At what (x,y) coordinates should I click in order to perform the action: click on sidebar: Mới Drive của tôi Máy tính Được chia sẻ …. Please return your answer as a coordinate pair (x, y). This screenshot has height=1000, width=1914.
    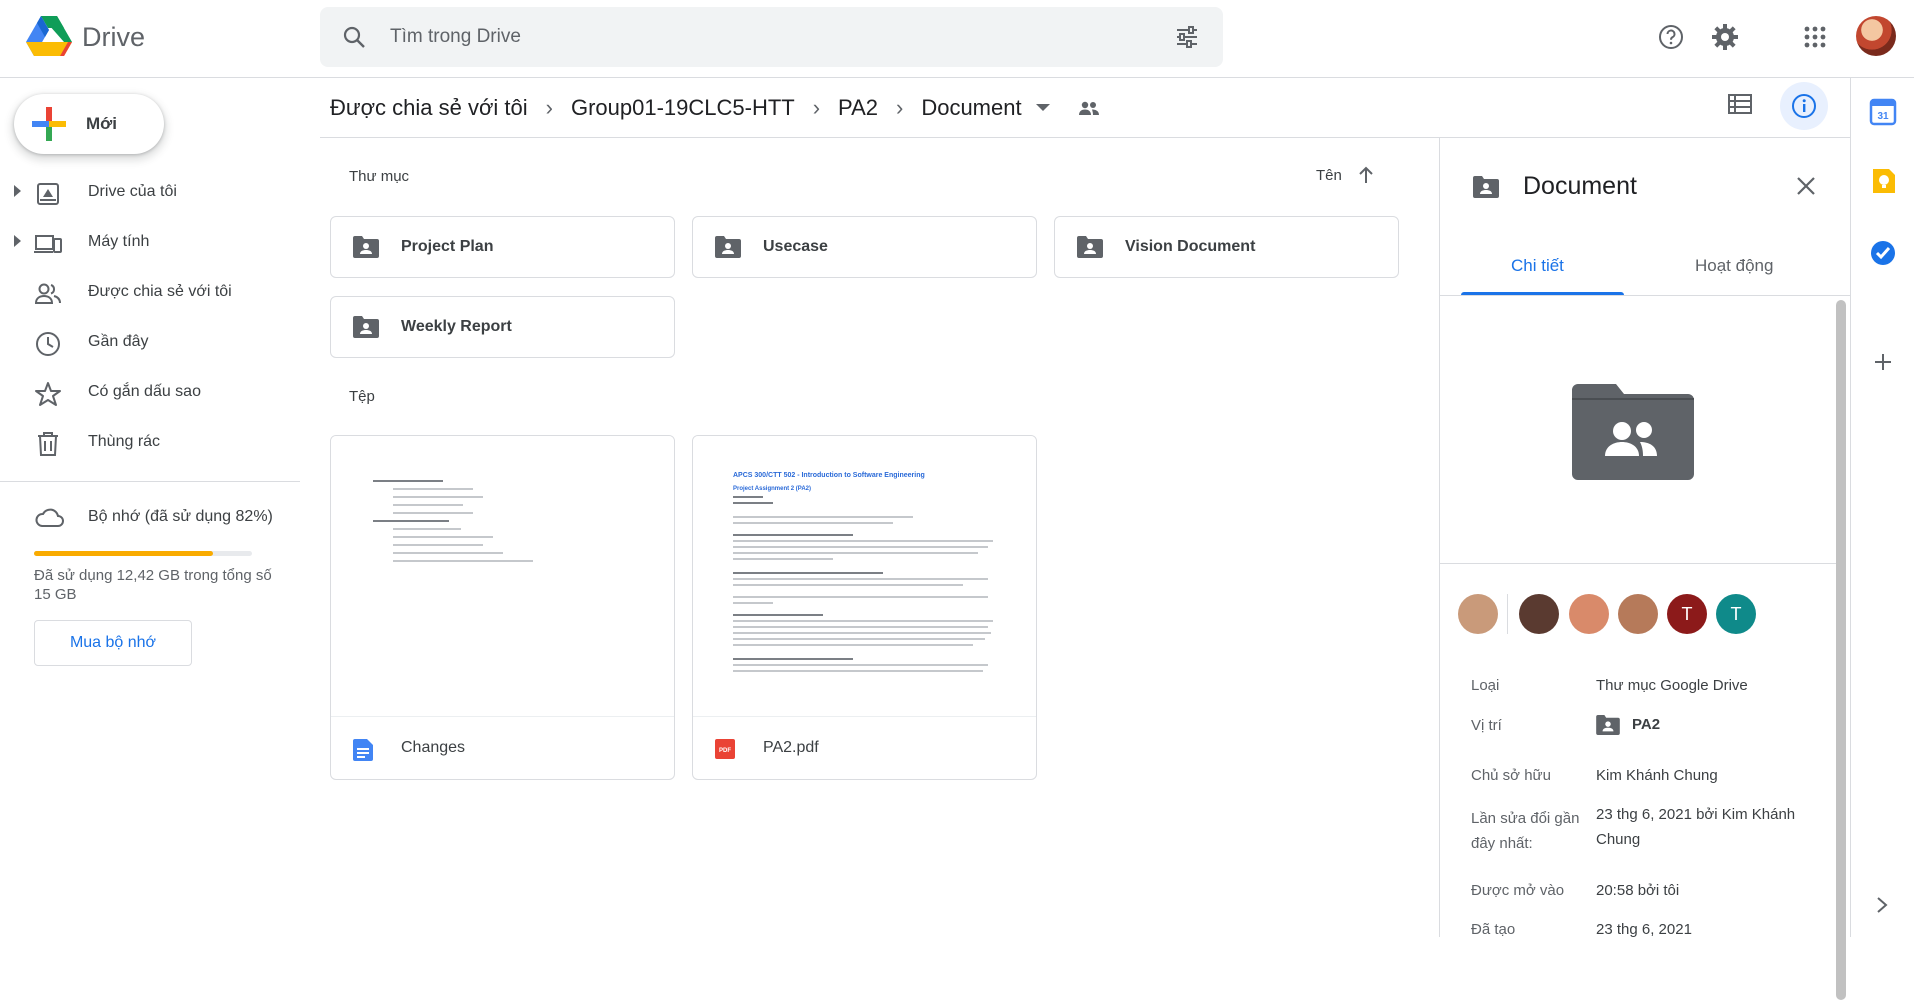
    Looking at the image, I should click on (150, 507).